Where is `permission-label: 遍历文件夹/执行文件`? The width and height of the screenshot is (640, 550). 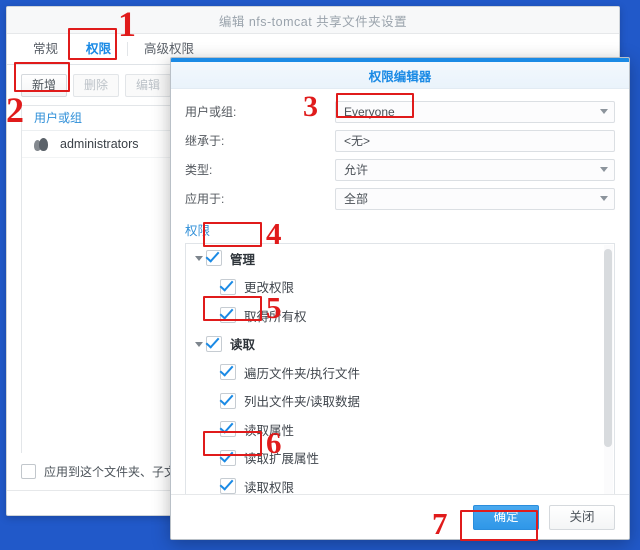
permission-label: 遍历文件夹/执行文件 is located at coordinates (302, 373).